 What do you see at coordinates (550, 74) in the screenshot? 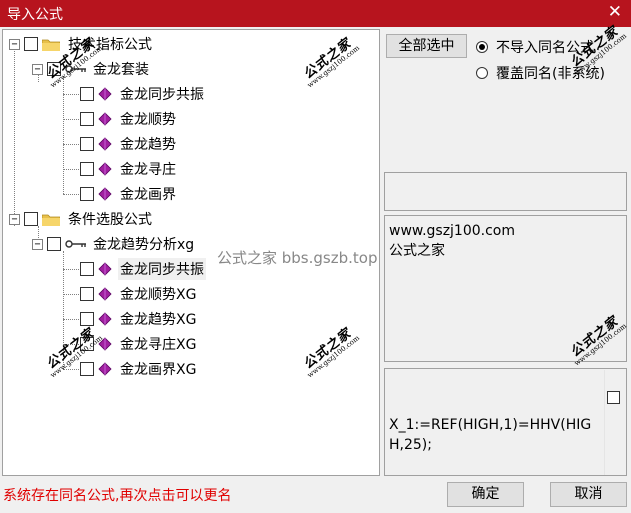
I see `radio-label: 覆盖同名(非系统)` at bounding box center [550, 74].